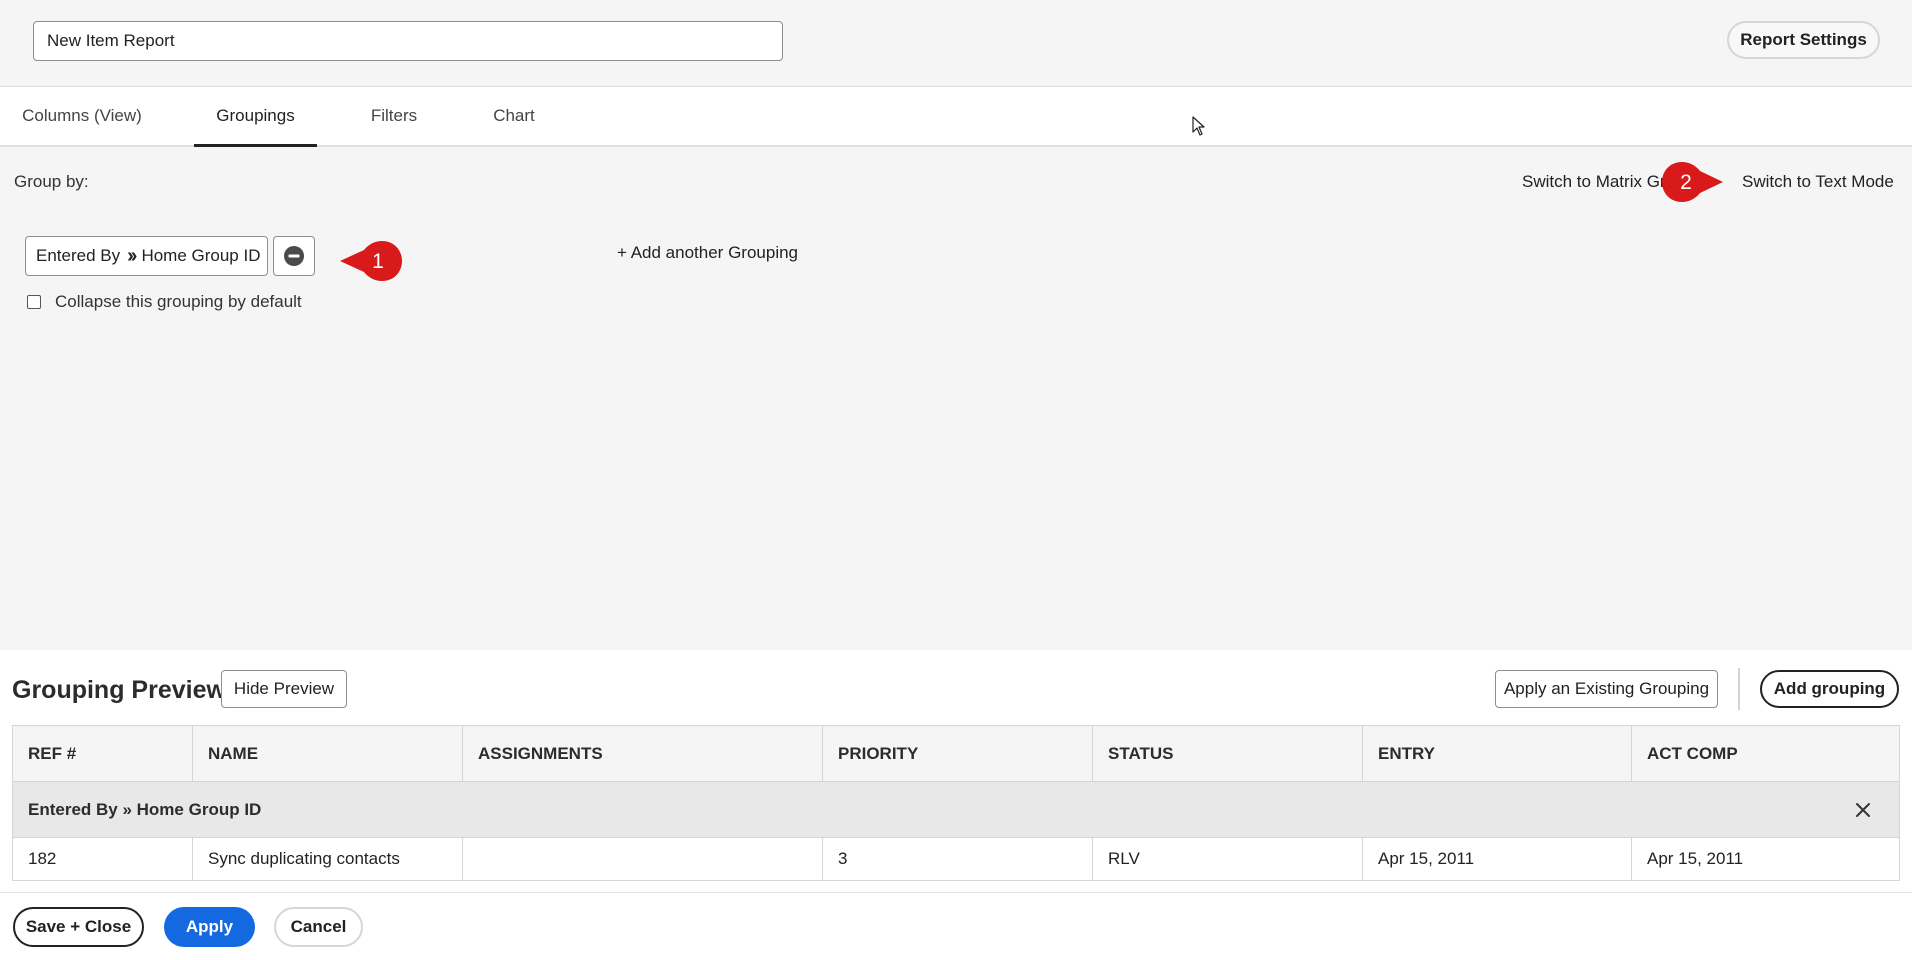 This screenshot has width=1912, height=960. What do you see at coordinates (255, 117) in the screenshot?
I see `tab-groupings: Groupings` at bounding box center [255, 117].